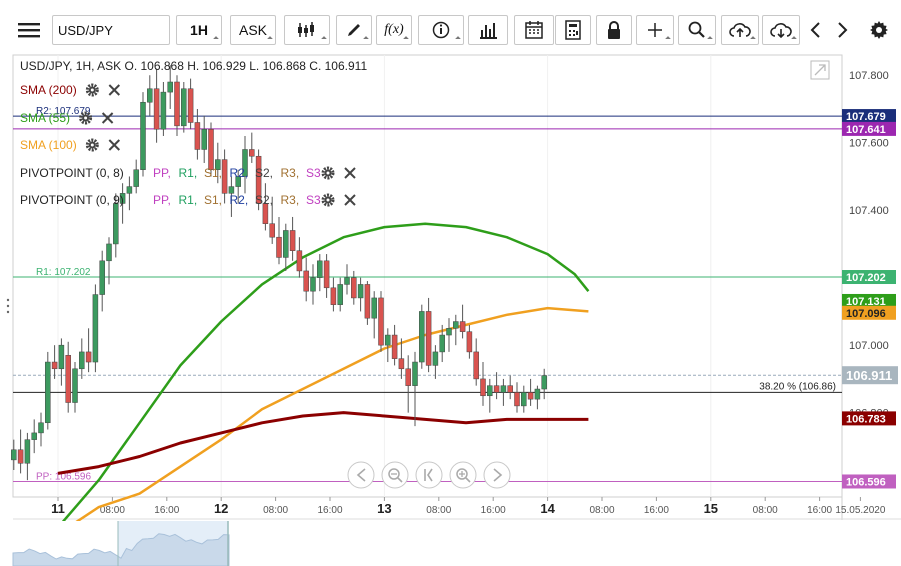  I want to click on legend-pivot-level: R3,, so click(290, 173).